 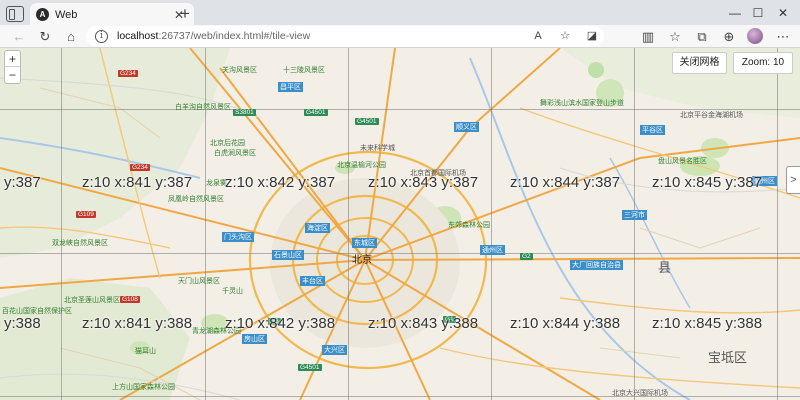 I want to click on tile-coordinate-label: y:387, so click(x=22, y=182).